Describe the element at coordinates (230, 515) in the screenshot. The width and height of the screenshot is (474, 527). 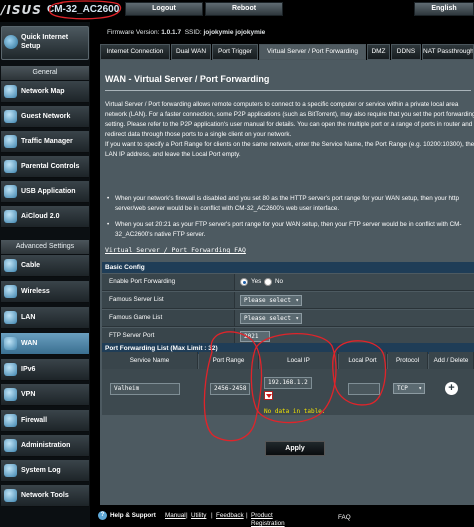
I see `feedback-link: Feedback` at that location.